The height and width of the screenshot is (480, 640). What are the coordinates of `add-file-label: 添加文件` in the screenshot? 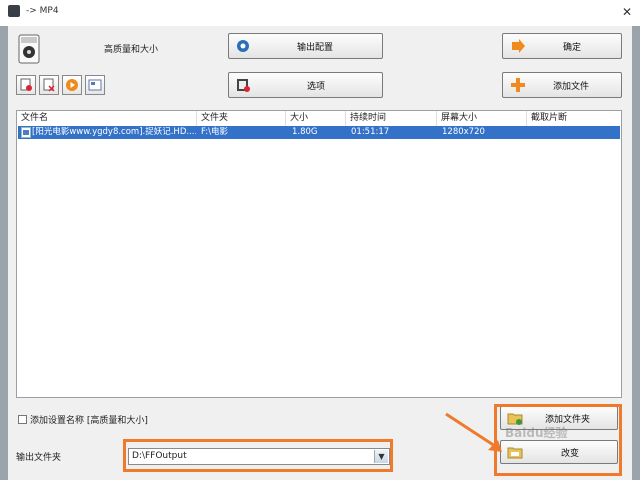 It's located at (571, 86).